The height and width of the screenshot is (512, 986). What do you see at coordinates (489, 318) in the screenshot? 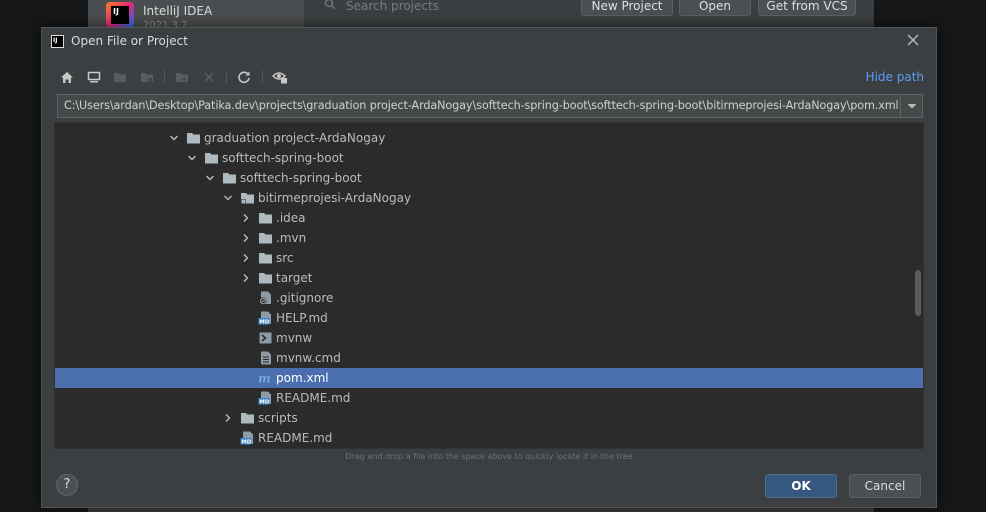
I see `tree-file-row: MD HELP.md` at bounding box center [489, 318].